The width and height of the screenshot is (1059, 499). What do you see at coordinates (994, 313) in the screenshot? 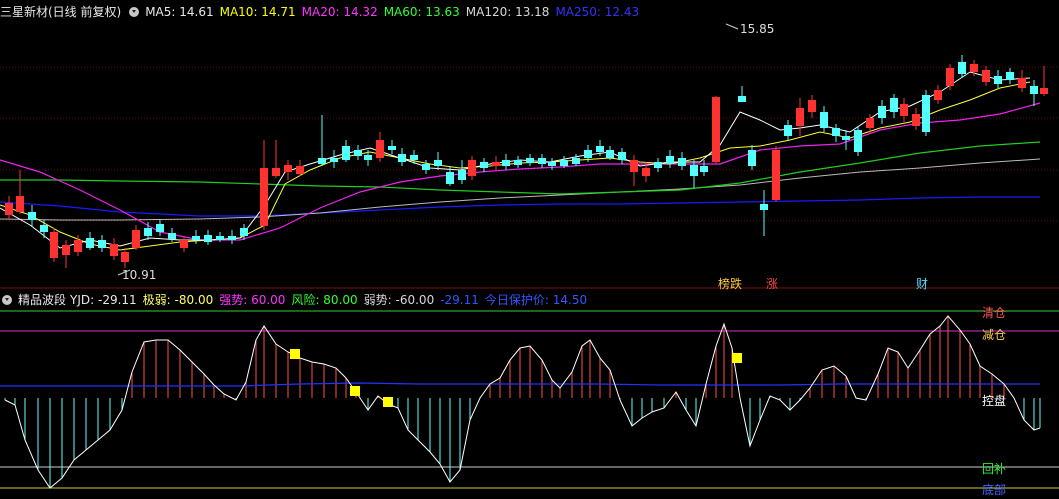
I see `label-qingcang: 清仓` at bounding box center [994, 313].